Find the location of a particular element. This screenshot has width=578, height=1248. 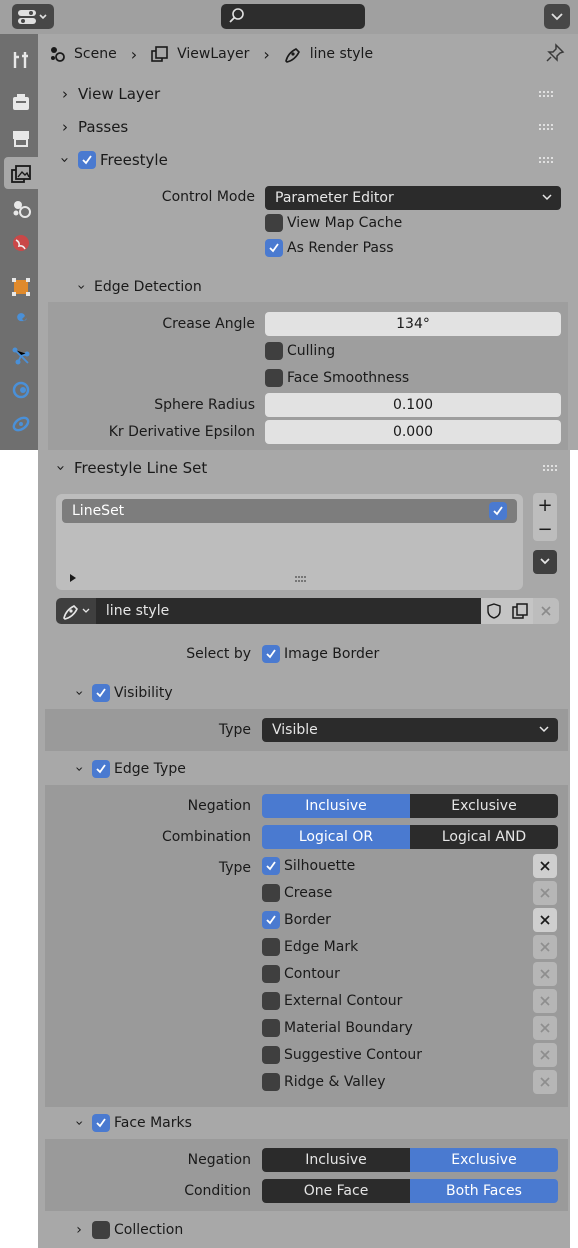

face-smoothness-toggle: Face Smoothness is located at coordinates (337, 378).